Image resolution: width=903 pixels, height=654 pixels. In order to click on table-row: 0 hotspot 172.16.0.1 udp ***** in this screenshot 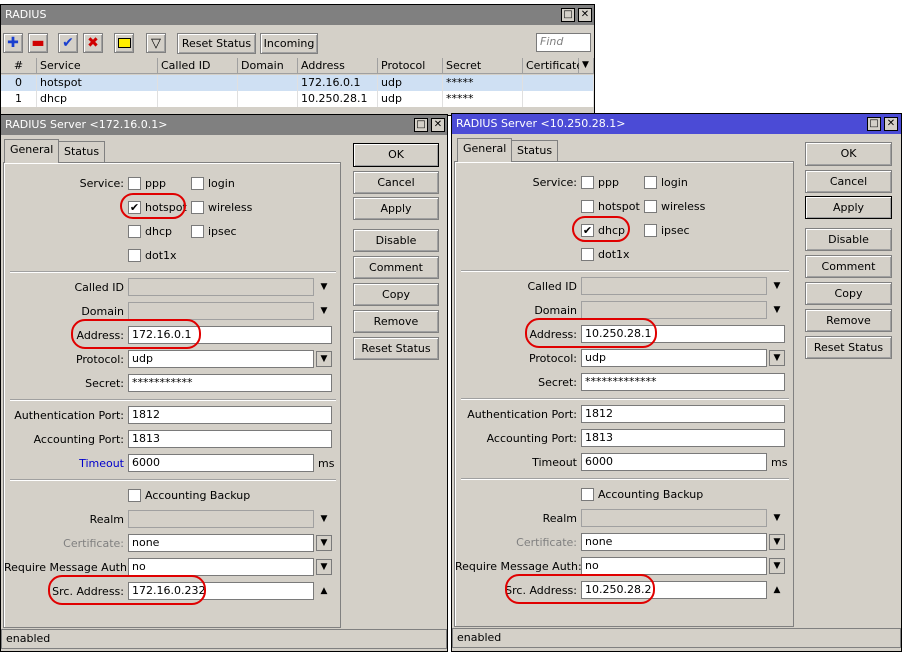, I will do `click(297, 83)`.